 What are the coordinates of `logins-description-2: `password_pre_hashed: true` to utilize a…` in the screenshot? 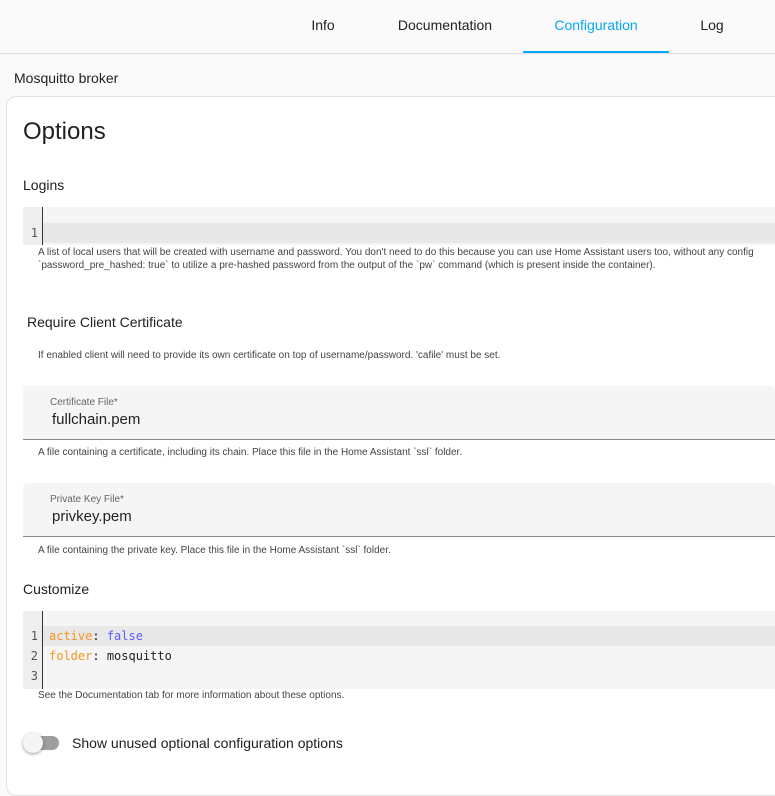 It's located at (347, 265).